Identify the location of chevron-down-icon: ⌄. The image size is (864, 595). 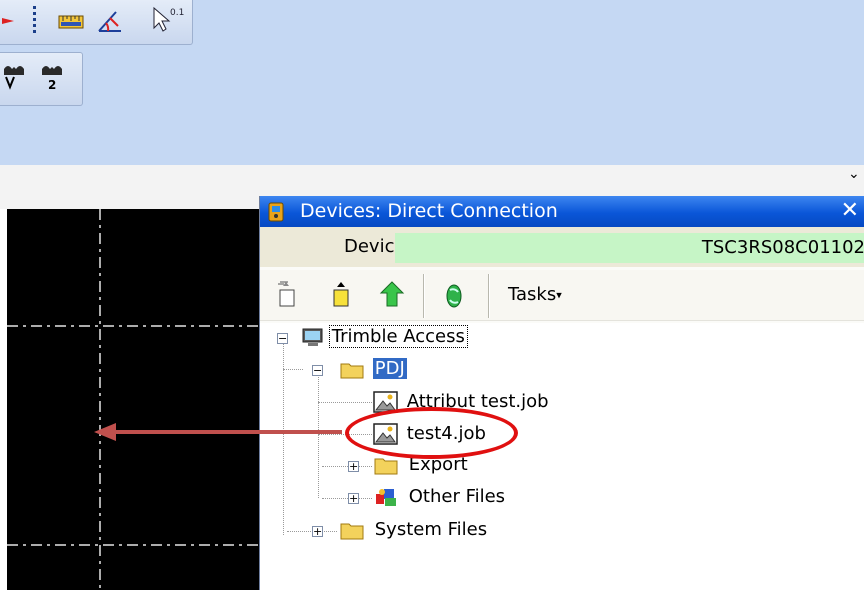
(854, 174).